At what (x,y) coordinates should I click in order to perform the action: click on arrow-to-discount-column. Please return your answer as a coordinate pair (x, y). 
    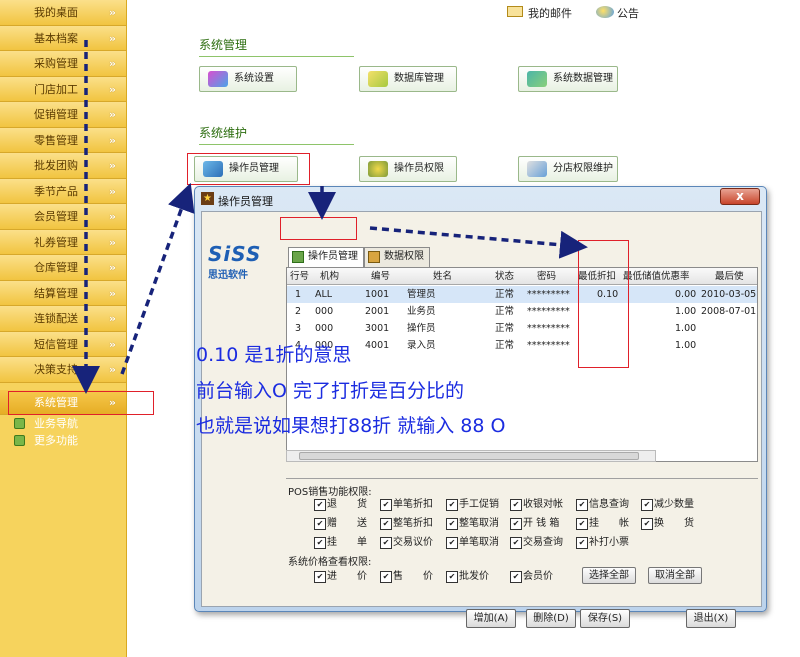
    Looking at the image, I should click on (478, 242).